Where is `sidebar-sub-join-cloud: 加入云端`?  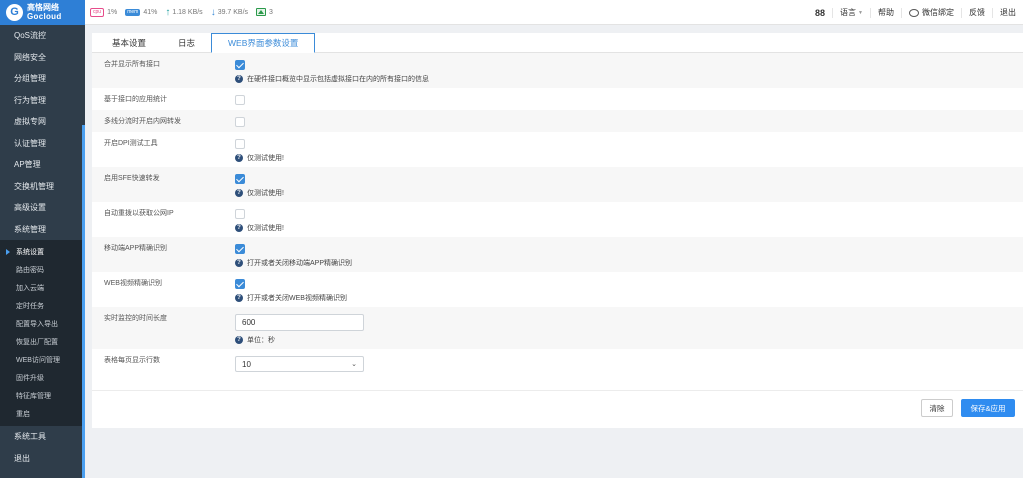 sidebar-sub-join-cloud: 加入云端 is located at coordinates (42, 288).